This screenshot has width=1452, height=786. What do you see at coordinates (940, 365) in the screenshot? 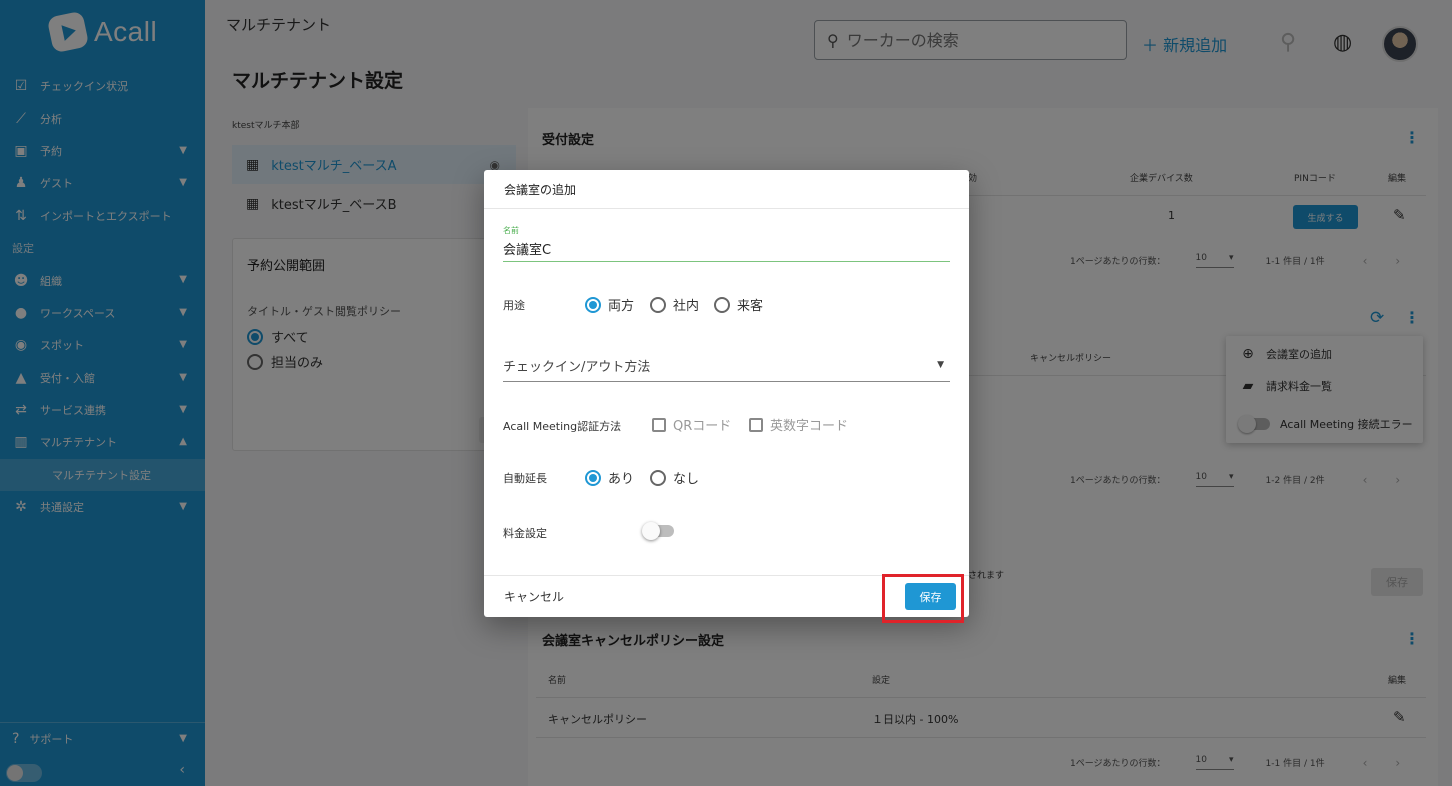
I see `caret-down-icon: ▼` at bounding box center [940, 365].